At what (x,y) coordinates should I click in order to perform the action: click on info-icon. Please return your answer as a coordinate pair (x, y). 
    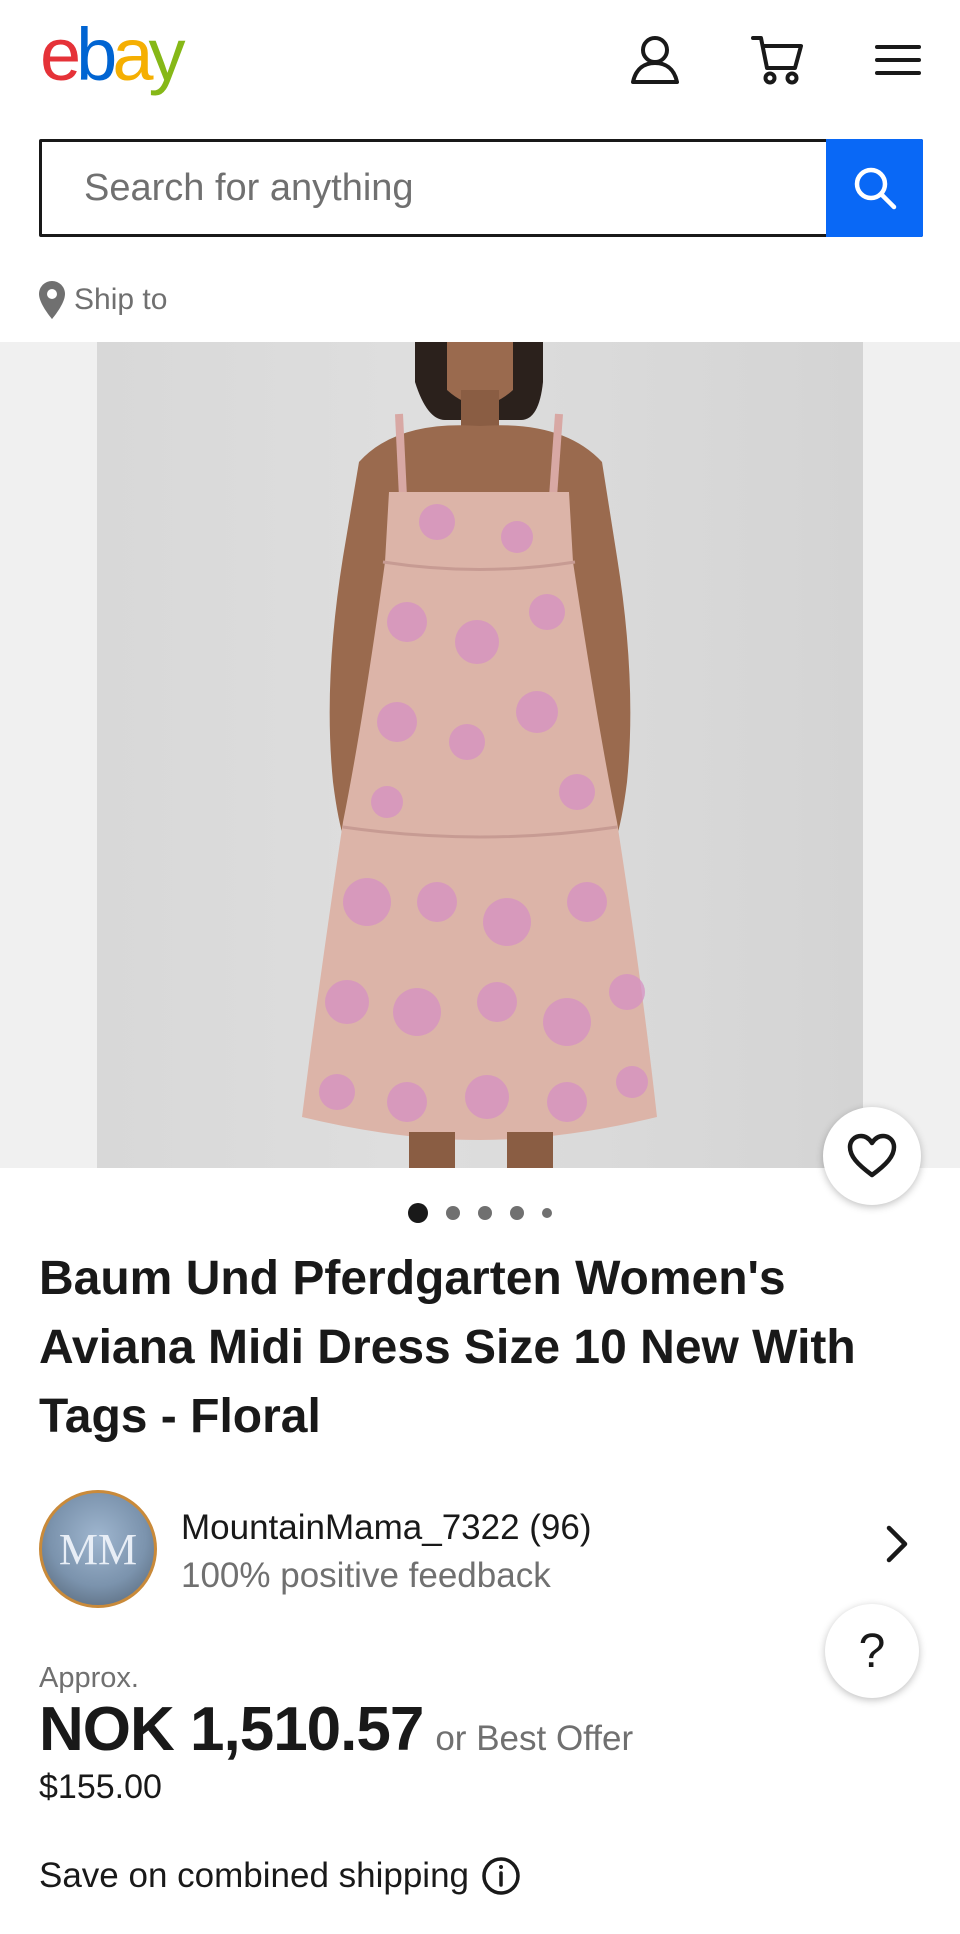
    Looking at the image, I should click on (501, 1876).